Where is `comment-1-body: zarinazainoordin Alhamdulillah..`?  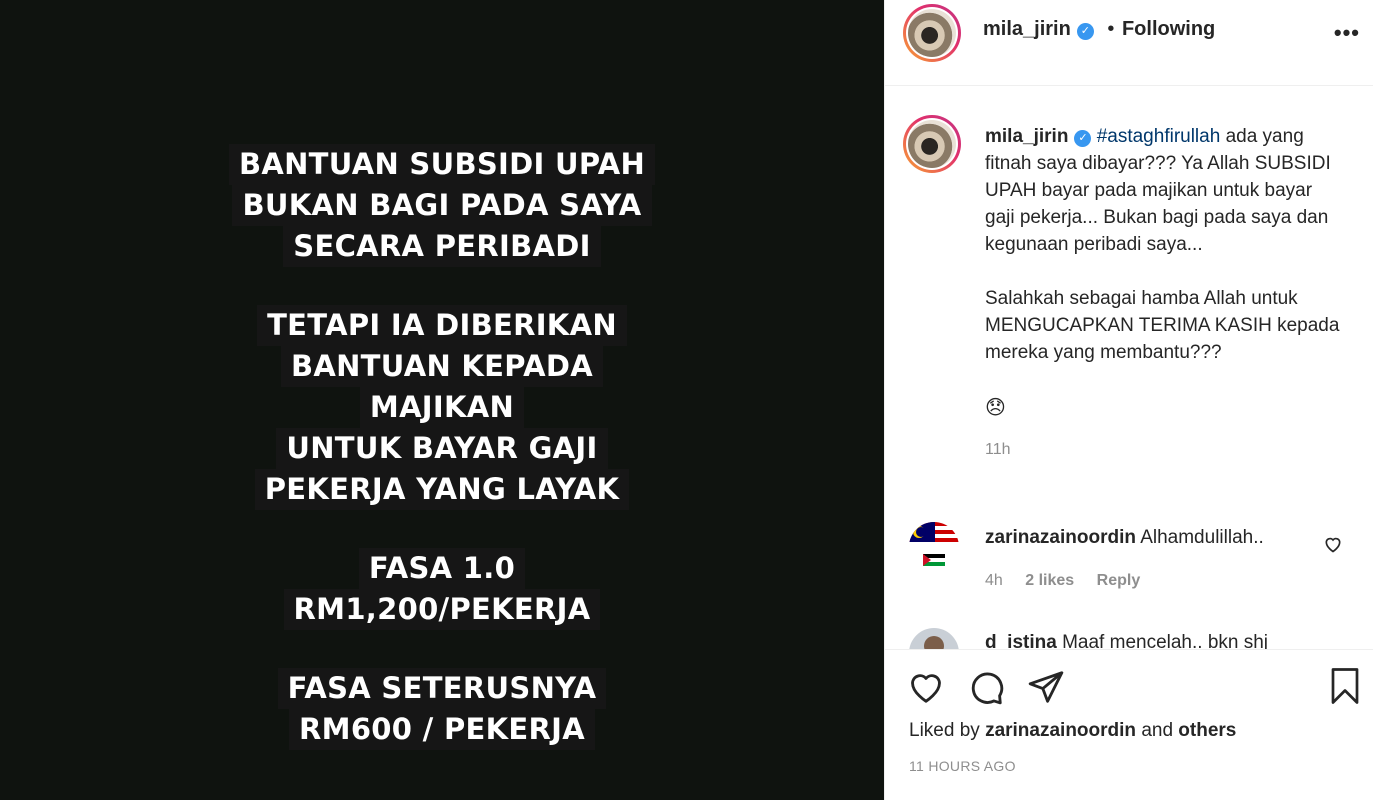
comment-1-body: zarinazainoordin Alhamdulillah.. is located at coordinates (1150, 538).